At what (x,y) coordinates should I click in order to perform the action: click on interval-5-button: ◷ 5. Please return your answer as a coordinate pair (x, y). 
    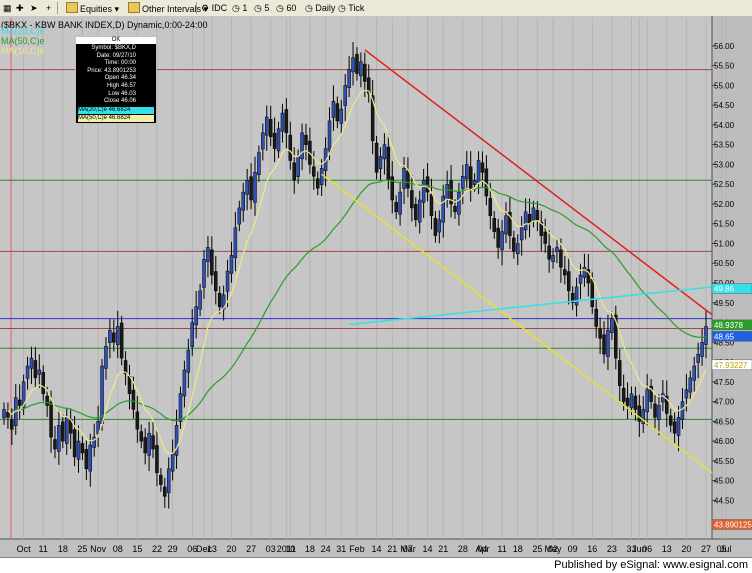
    Looking at the image, I should click on (261, 8).